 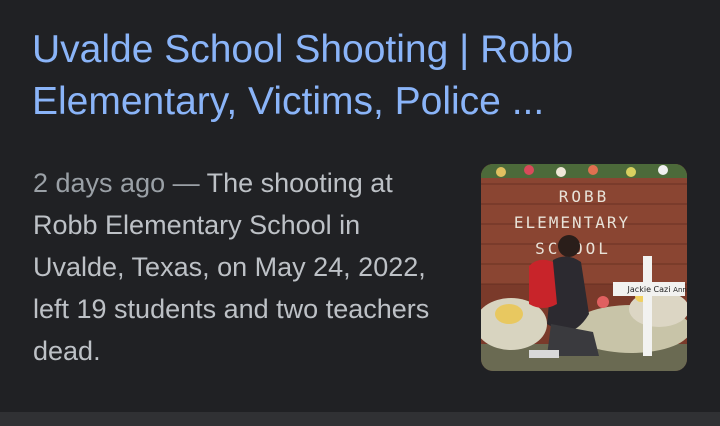 What do you see at coordinates (680, 290) in the screenshot?
I see `cross-name-text-2: Ann` at bounding box center [680, 290].